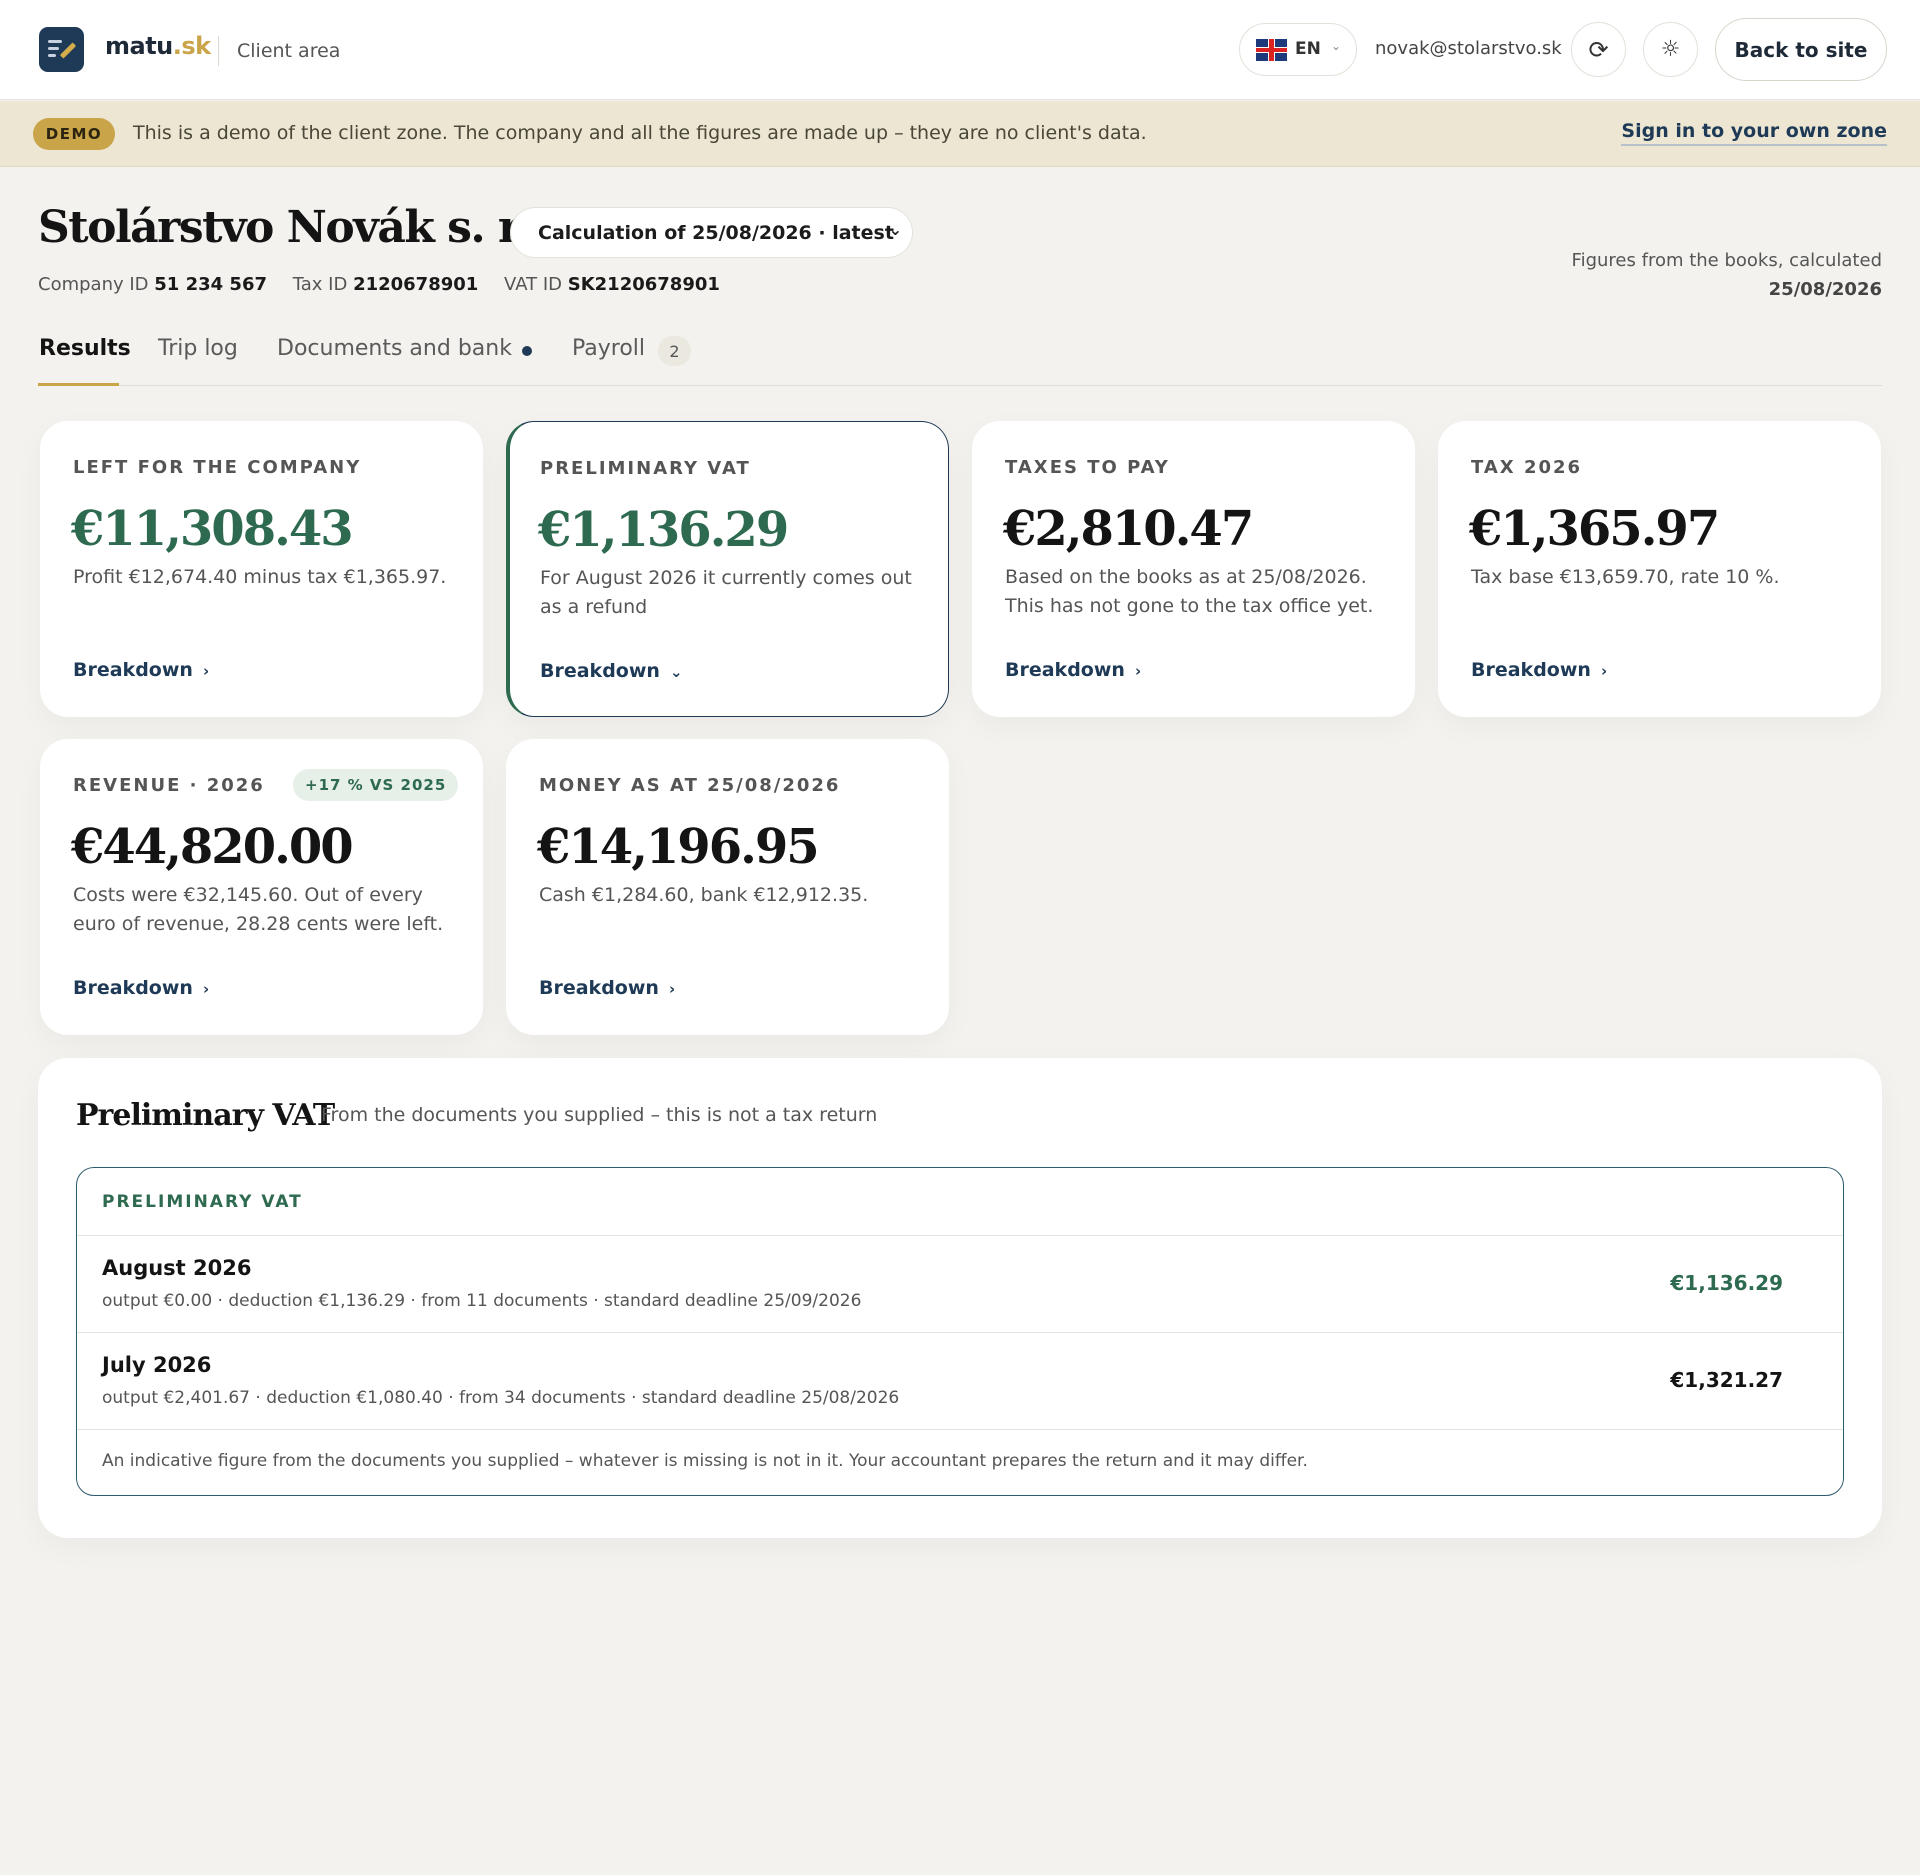 This screenshot has height=1875, width=1920. I want to click on card-amount: €44,820.00, so click(212, 847).